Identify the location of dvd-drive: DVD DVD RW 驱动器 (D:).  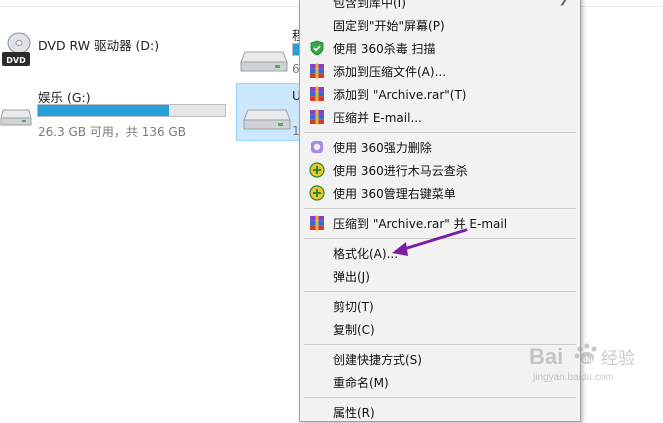
(100, 51).